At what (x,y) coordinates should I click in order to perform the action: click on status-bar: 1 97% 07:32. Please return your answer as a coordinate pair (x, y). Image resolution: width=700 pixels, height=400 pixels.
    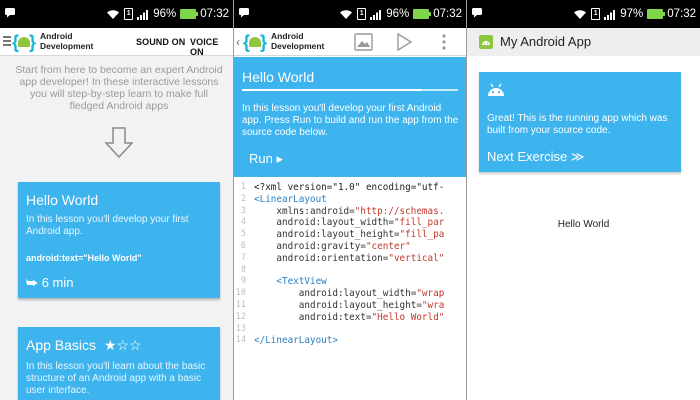
    Looking at the image, I should click on (583, 14).